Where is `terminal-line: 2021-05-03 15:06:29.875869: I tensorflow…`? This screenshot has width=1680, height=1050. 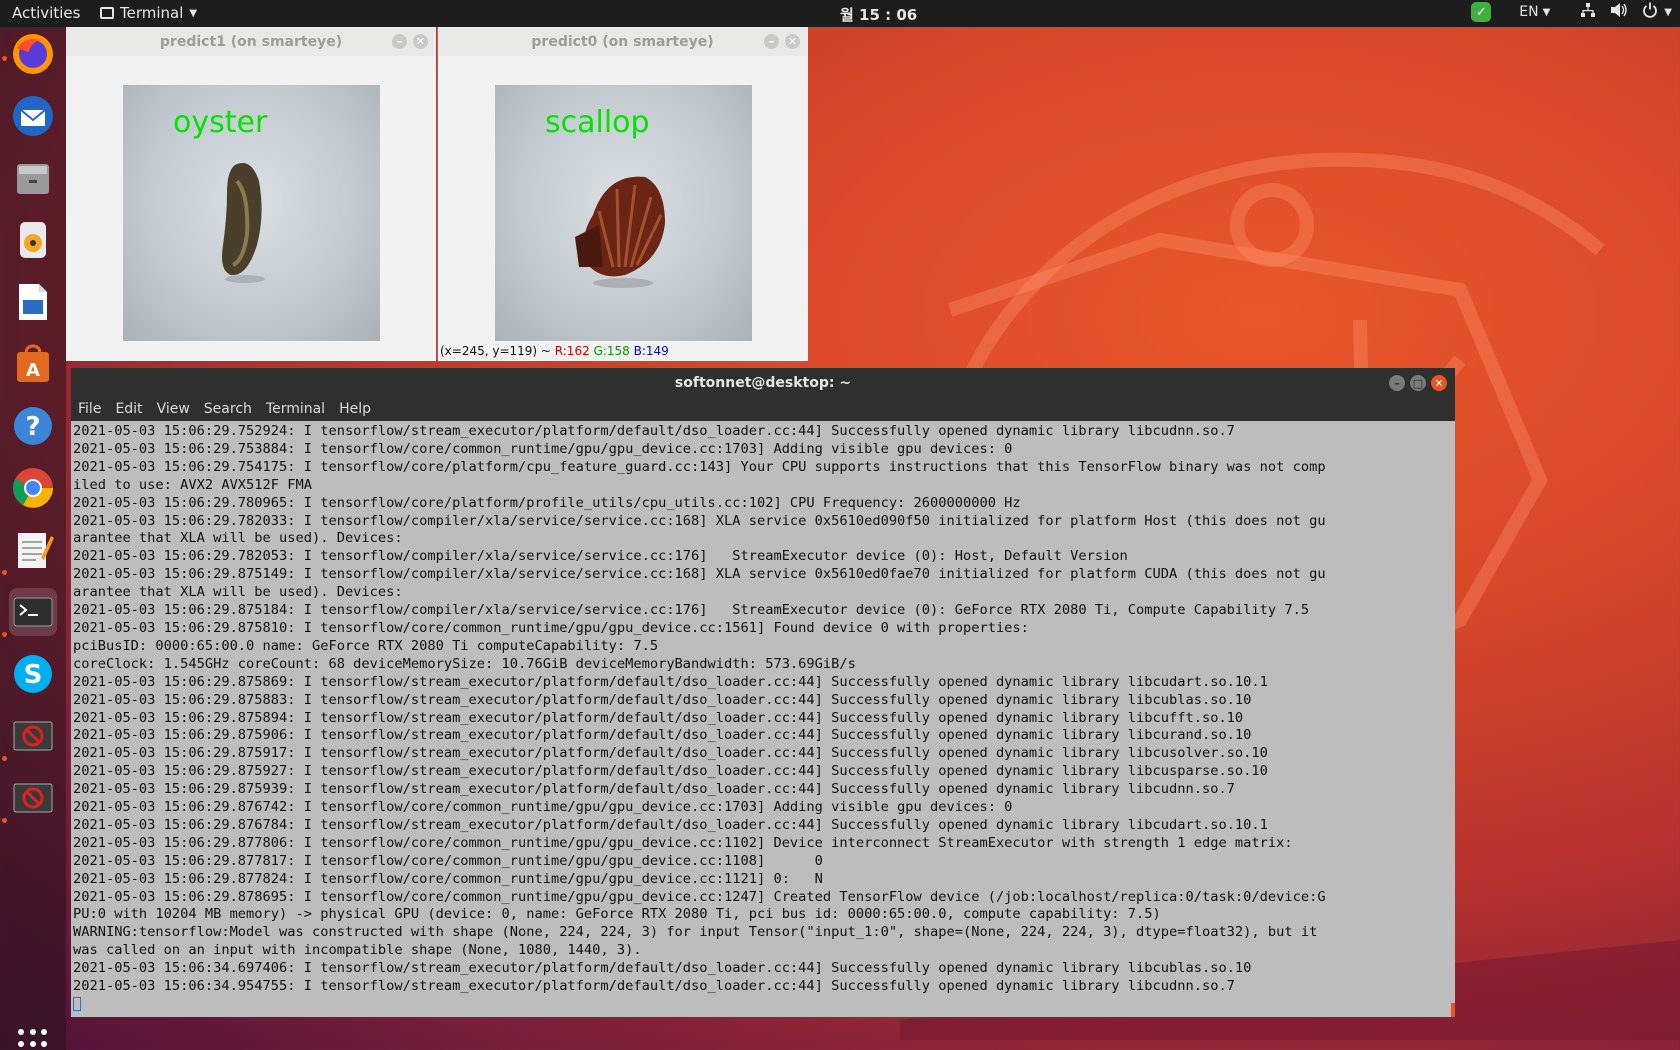 terminal-line: 2021-05-03 15:06:29.875869: I tensorflow… is located at coordinates (670, 681).